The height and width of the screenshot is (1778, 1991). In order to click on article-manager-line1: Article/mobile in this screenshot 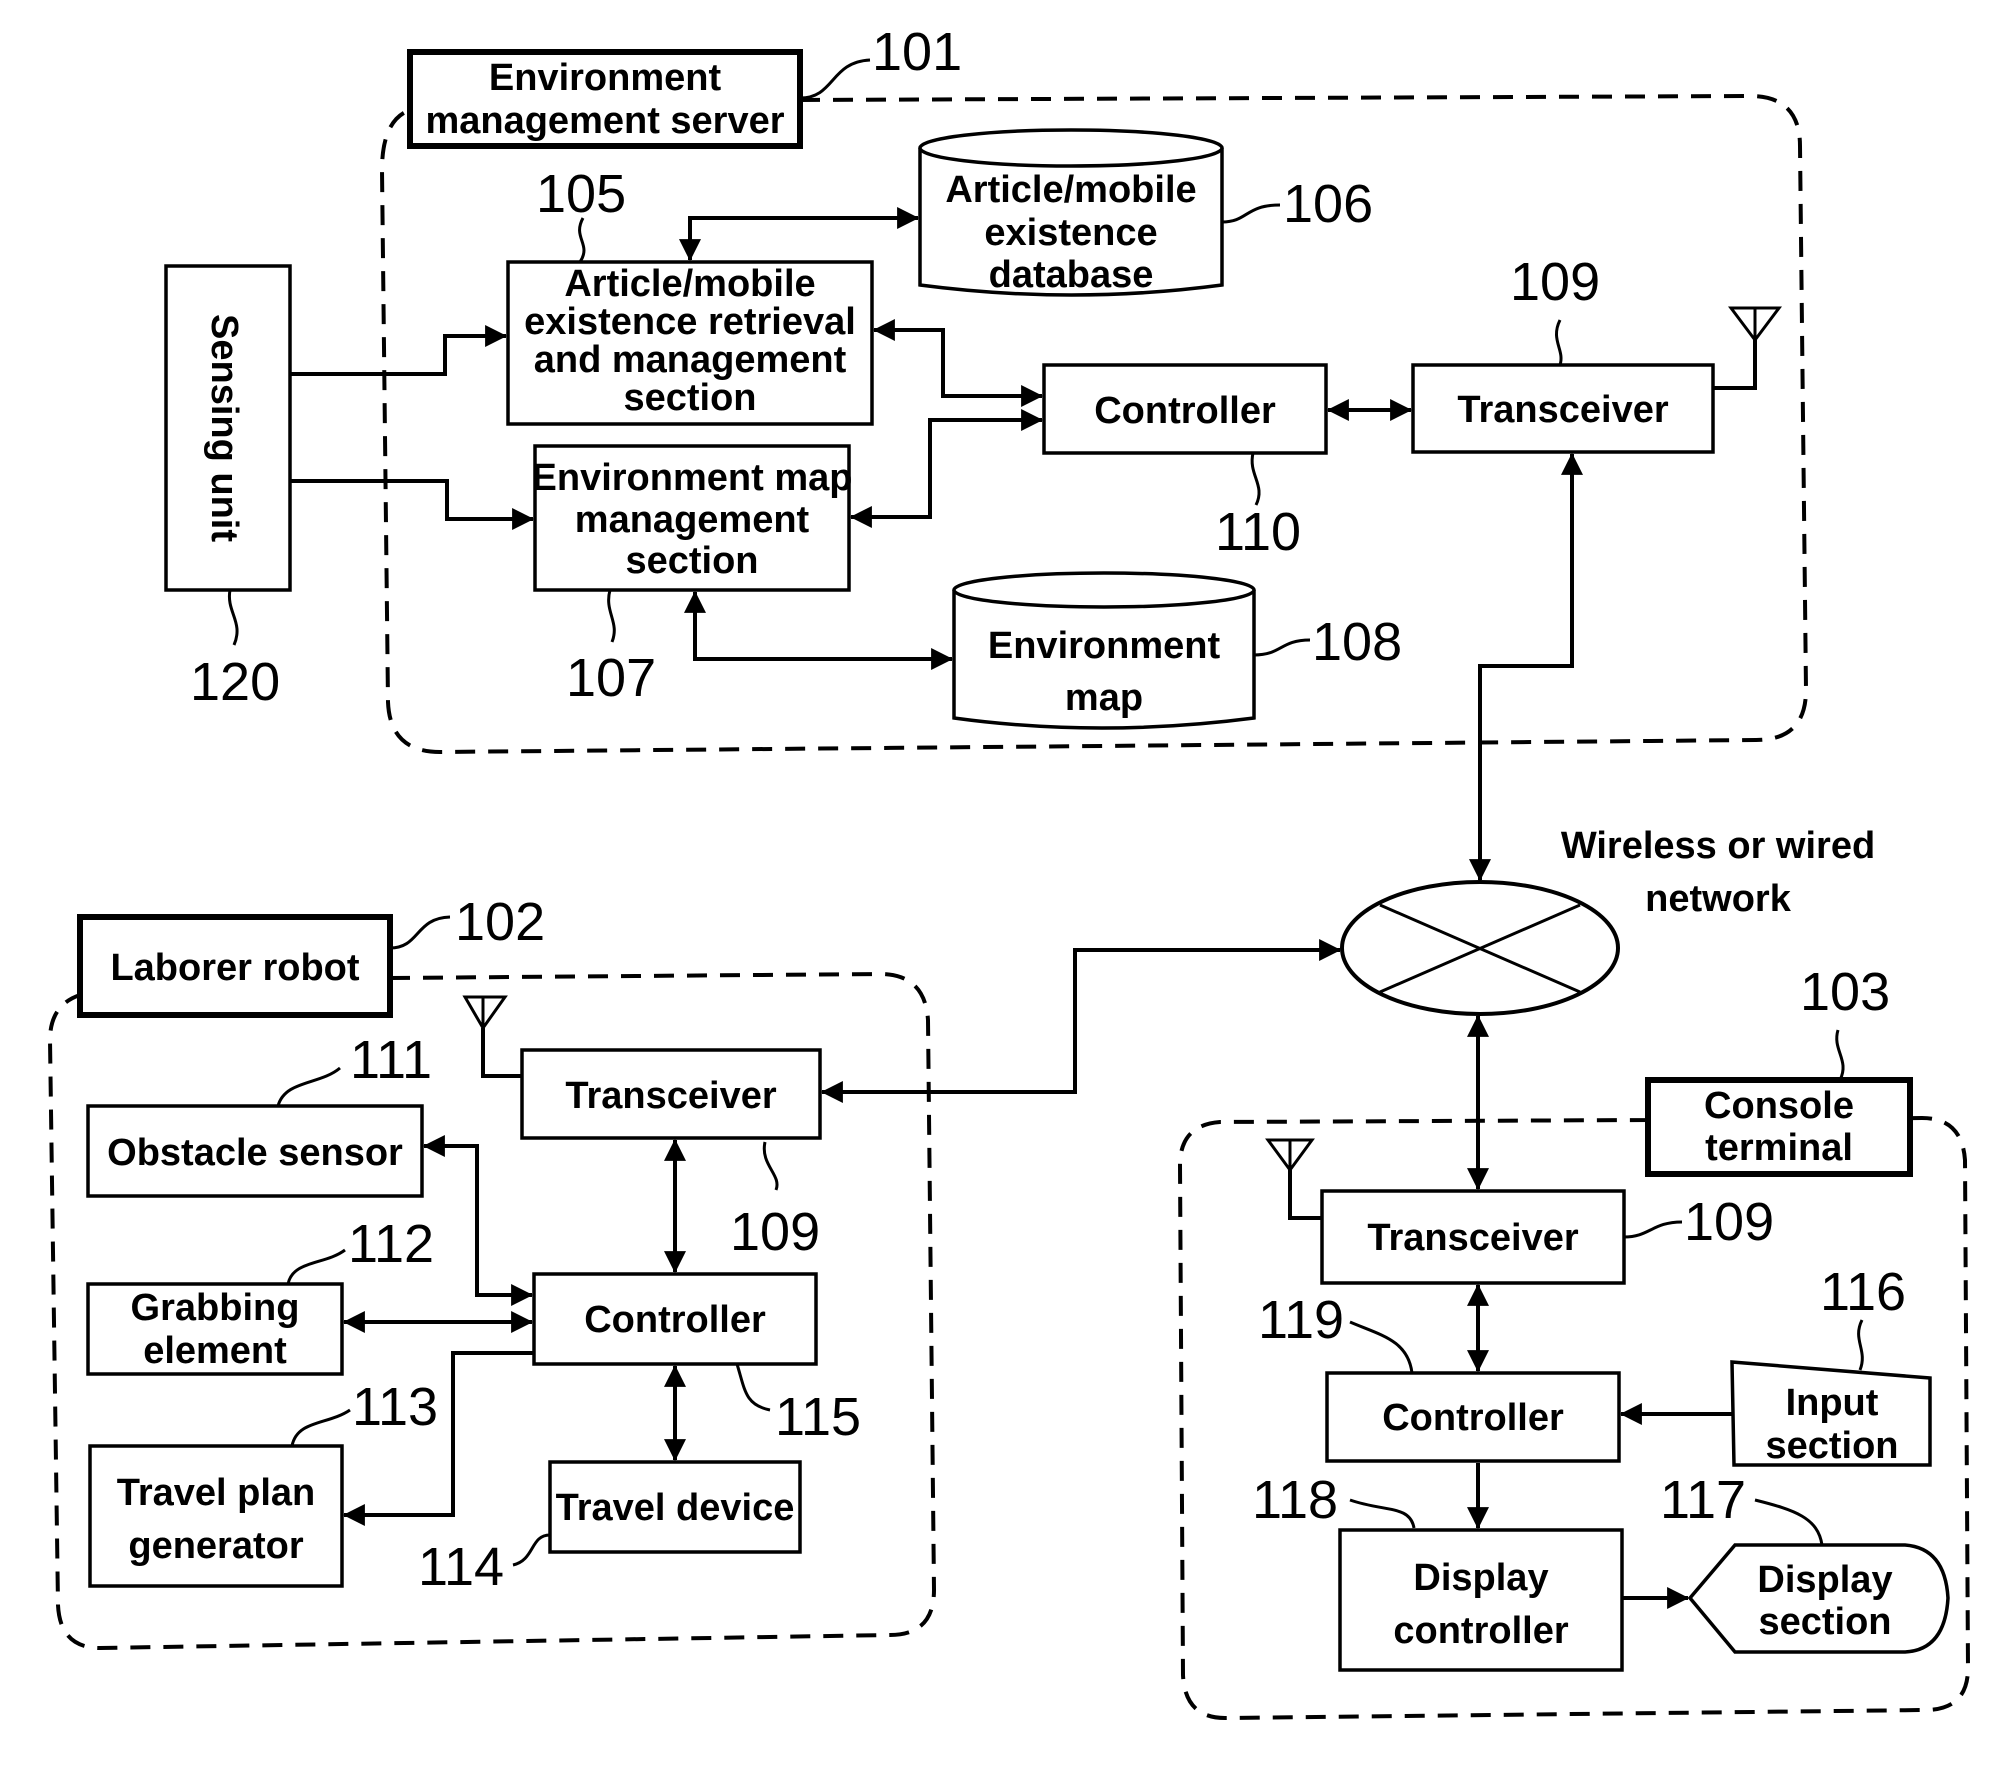, I will do `click(689, 284)`.